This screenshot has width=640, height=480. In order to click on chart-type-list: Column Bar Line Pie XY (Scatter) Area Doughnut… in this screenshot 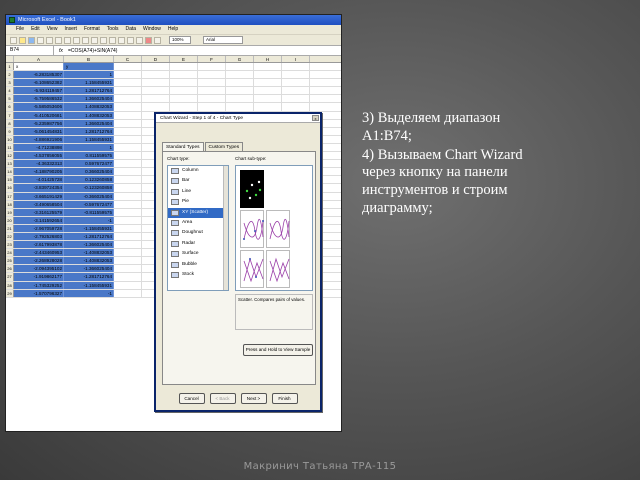, I will do `click(198, 228)`.